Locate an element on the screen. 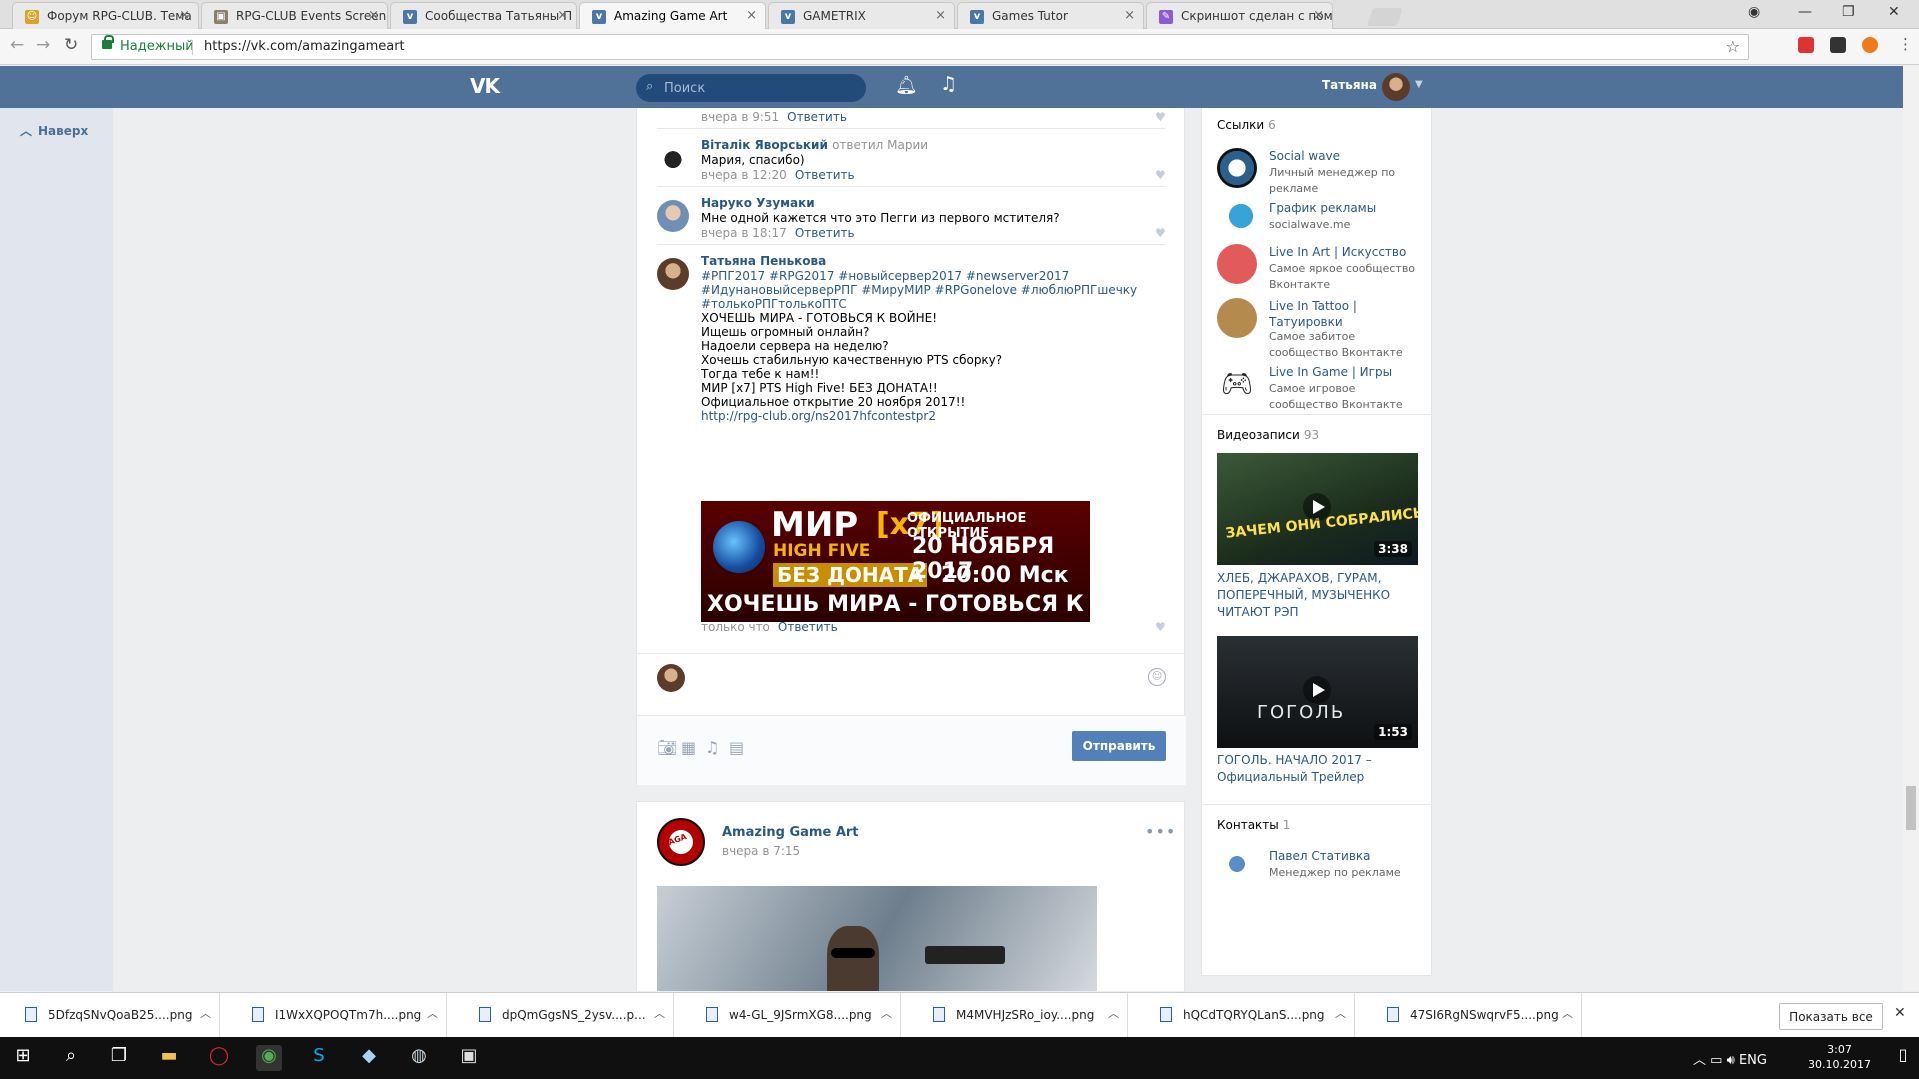 This screenshot has height=1079, width=1919. new-tab-button is located at coordinates (1385, 17).